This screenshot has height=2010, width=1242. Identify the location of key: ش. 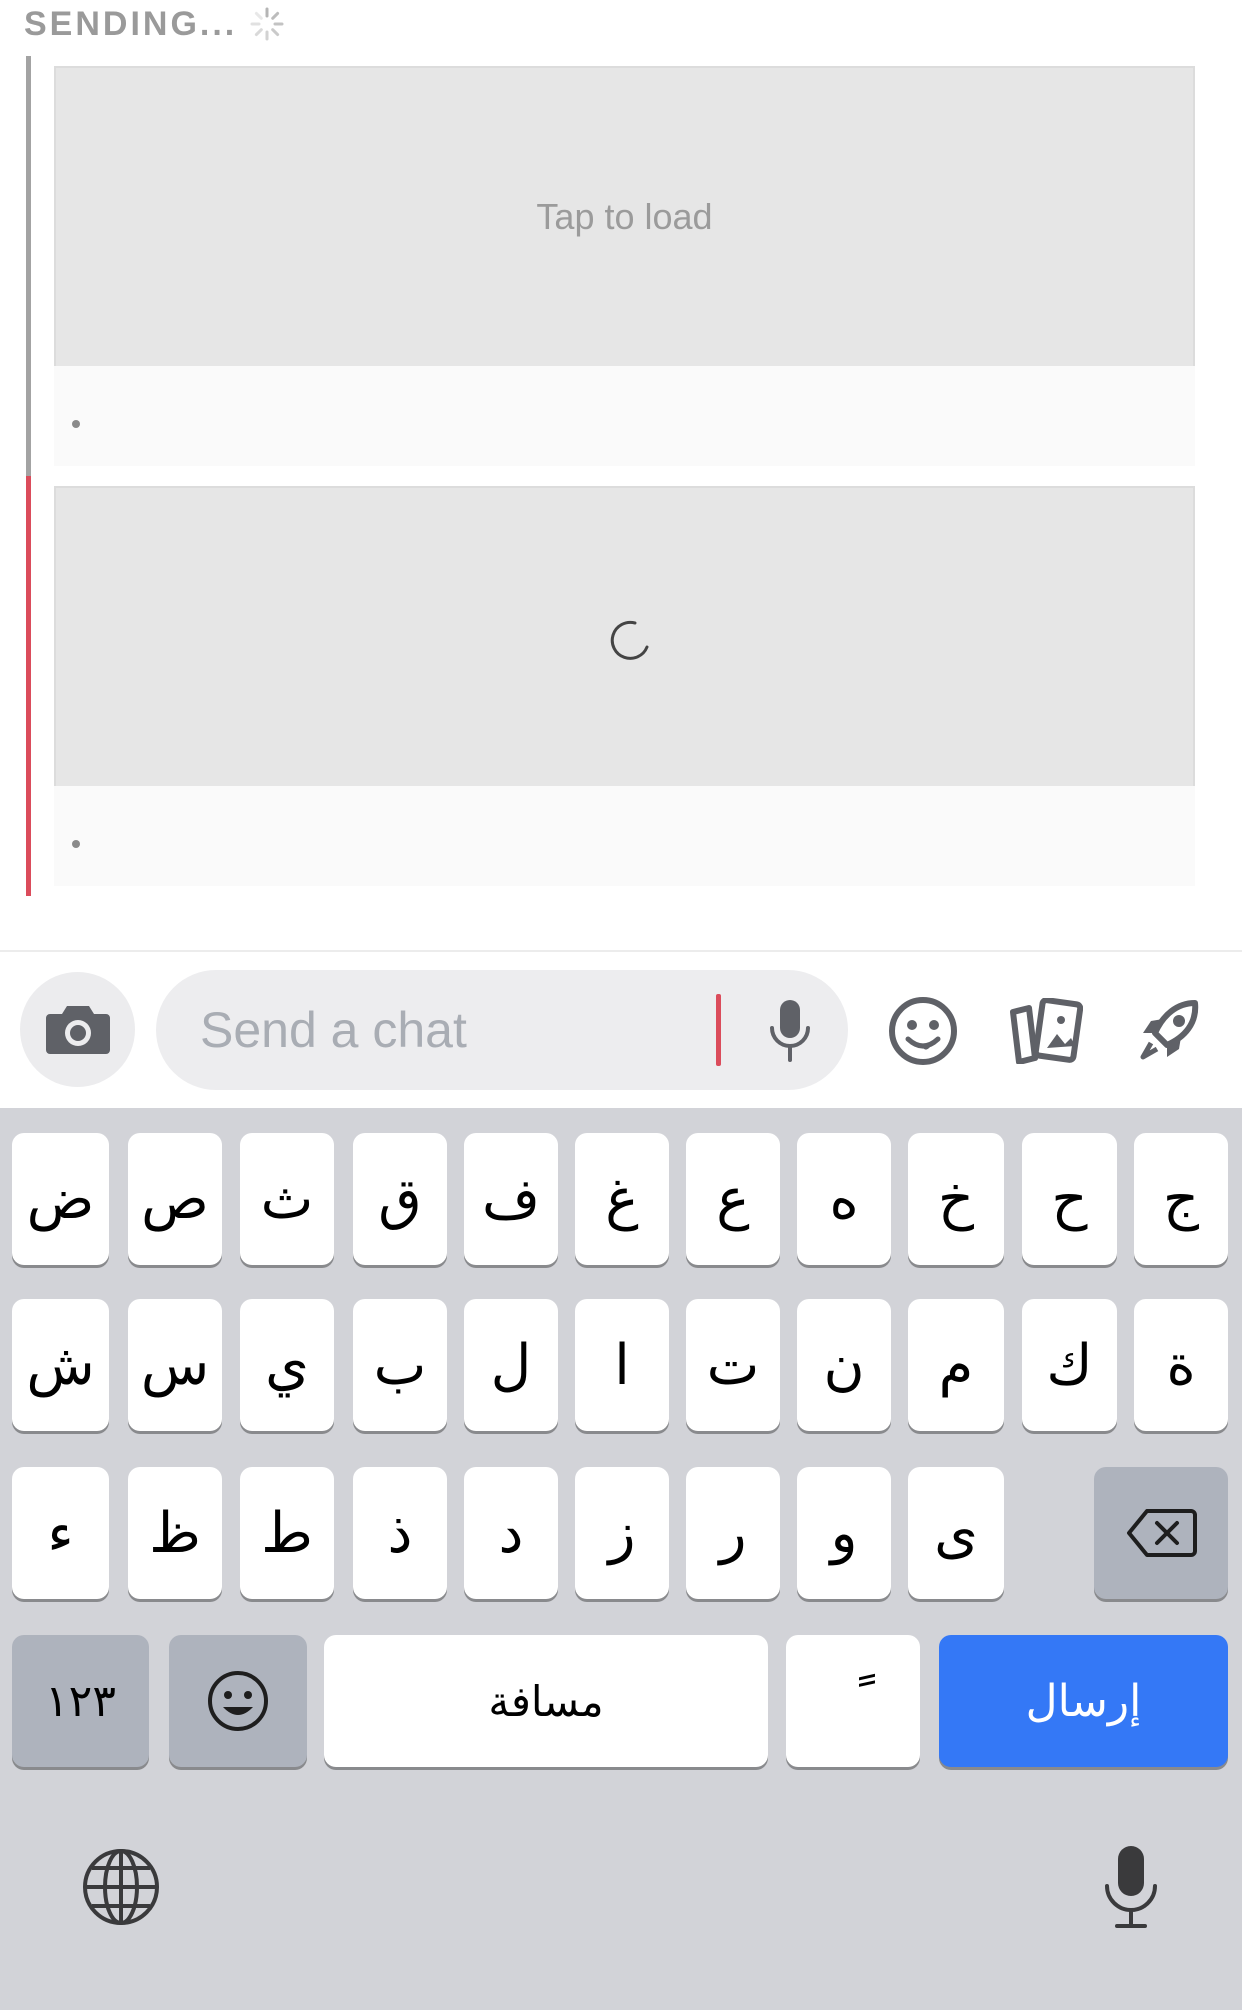
(60, 1365).